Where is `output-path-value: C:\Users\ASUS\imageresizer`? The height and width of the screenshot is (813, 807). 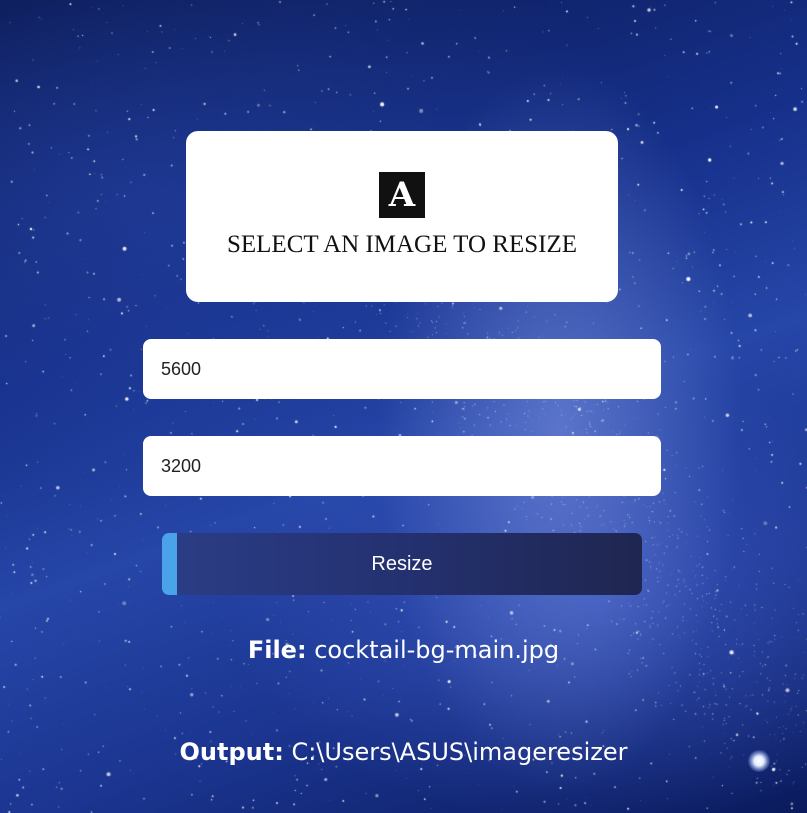
output-path-value: C:\Users\ASUS\imageresizer is located at coordinates (459, 752).